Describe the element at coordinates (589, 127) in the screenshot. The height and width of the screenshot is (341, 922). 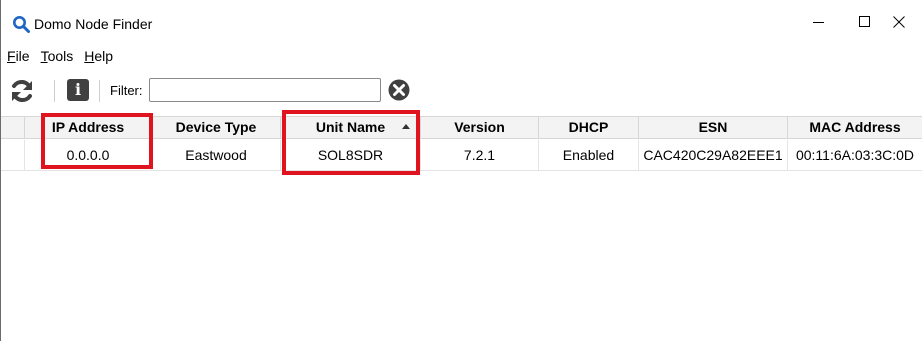
I see `column-header-dhcp: DHCP` at that location.